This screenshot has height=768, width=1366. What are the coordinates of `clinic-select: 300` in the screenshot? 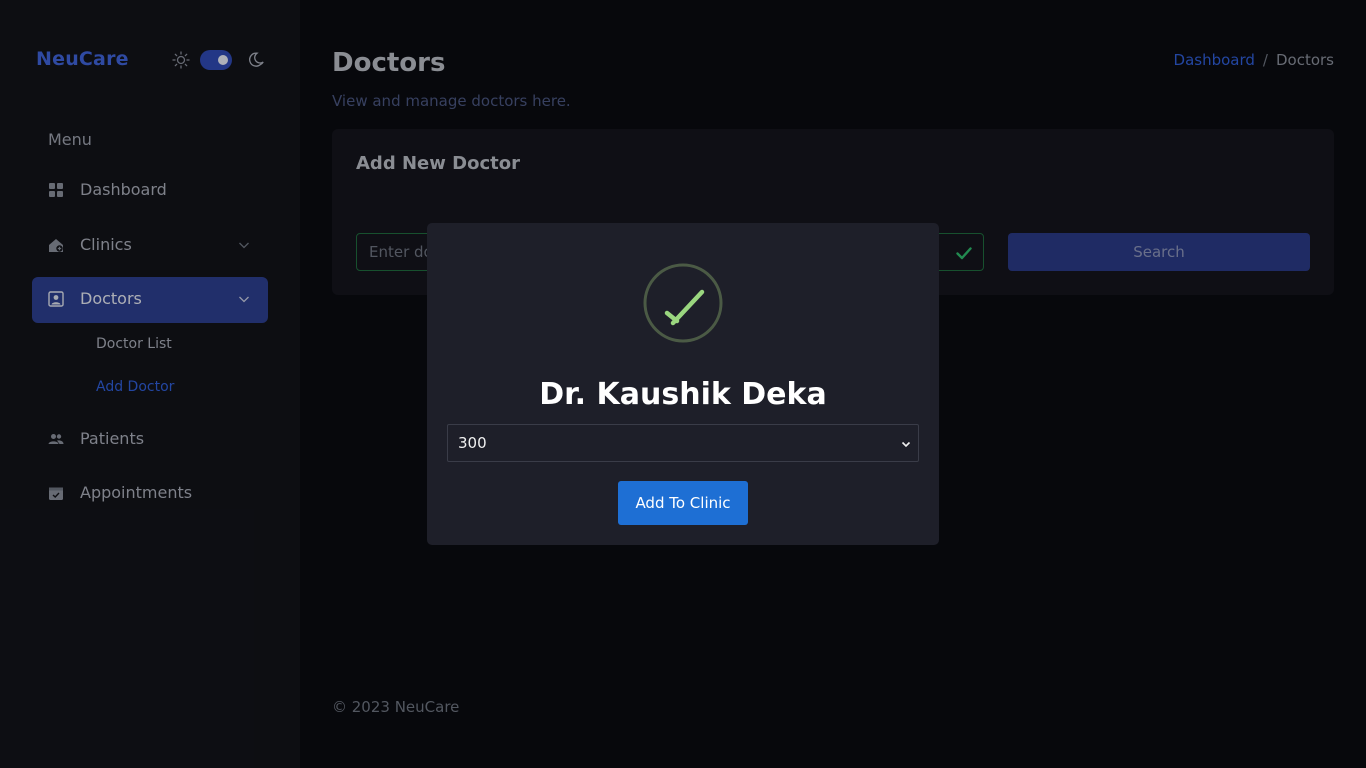 It's located at (683, 443).